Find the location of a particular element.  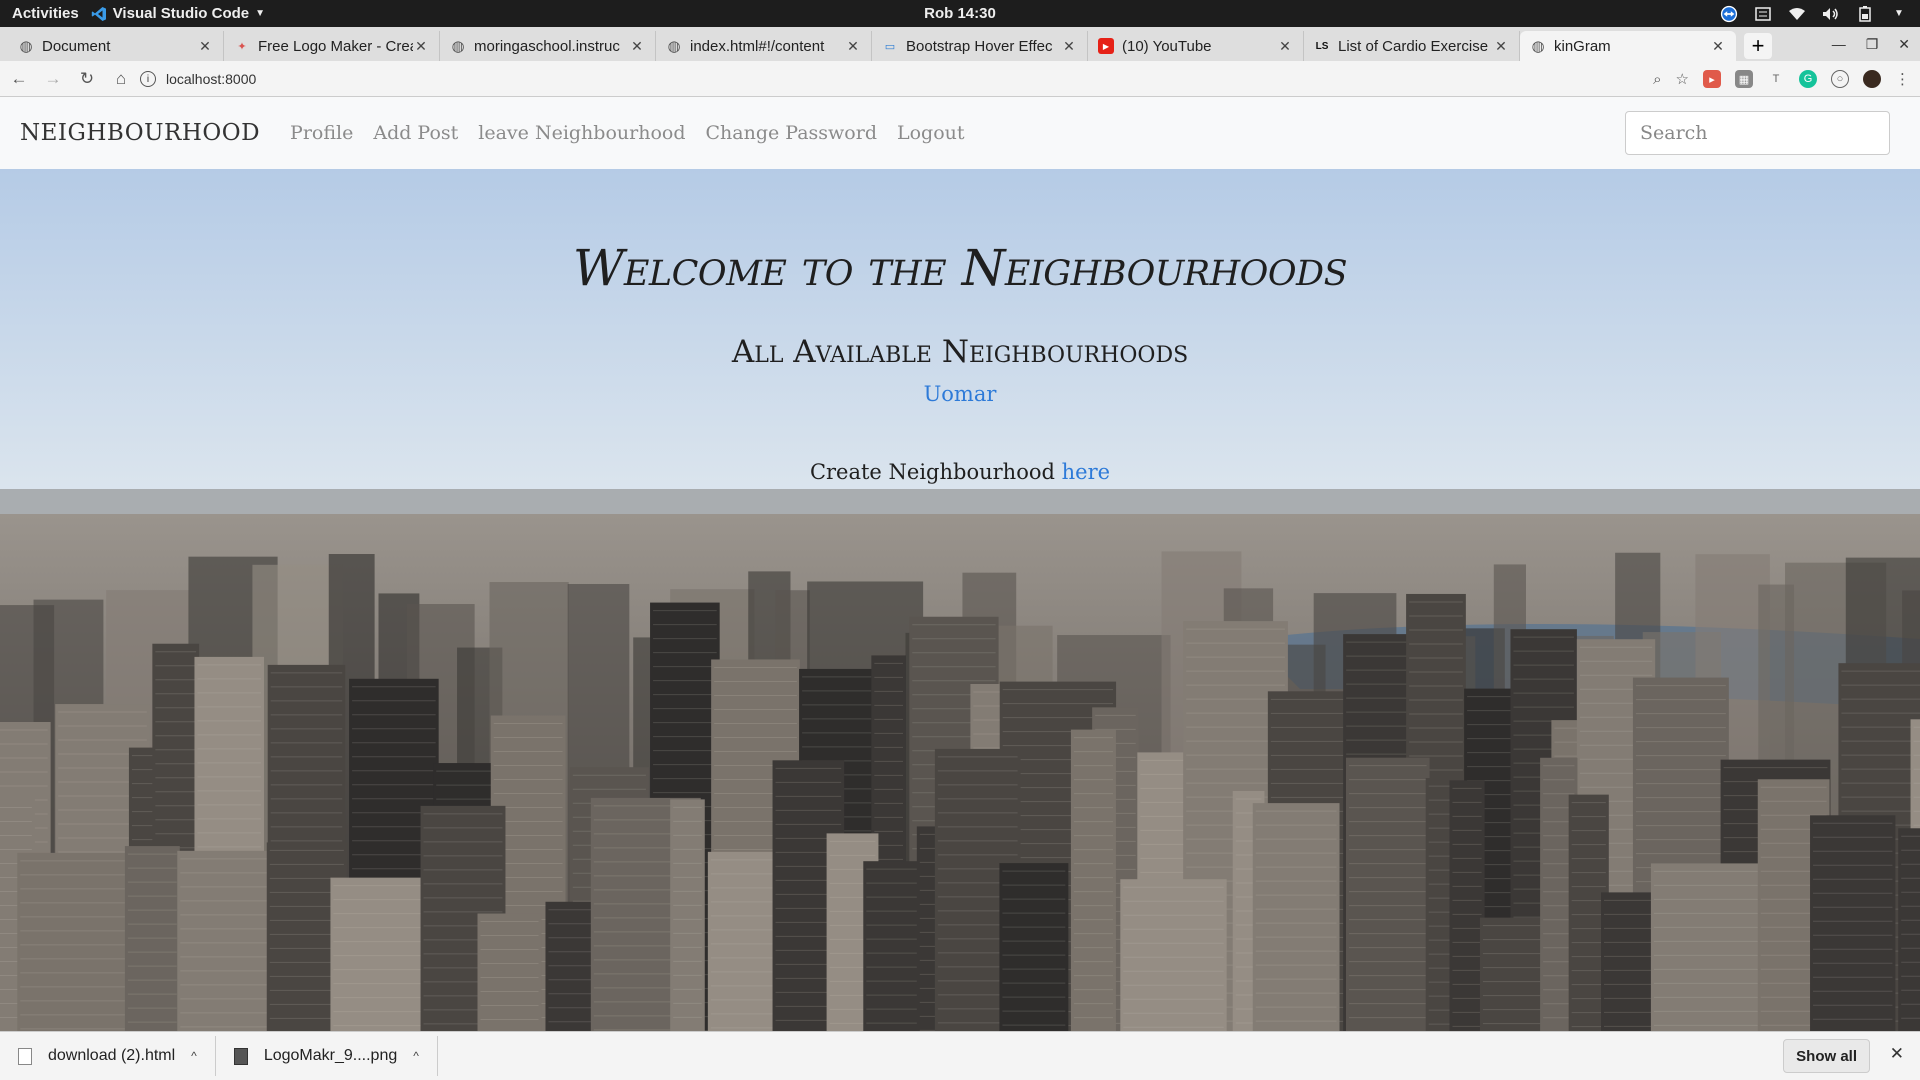

tab-title: (10) YouTube is located at coordinates (1167, 46).